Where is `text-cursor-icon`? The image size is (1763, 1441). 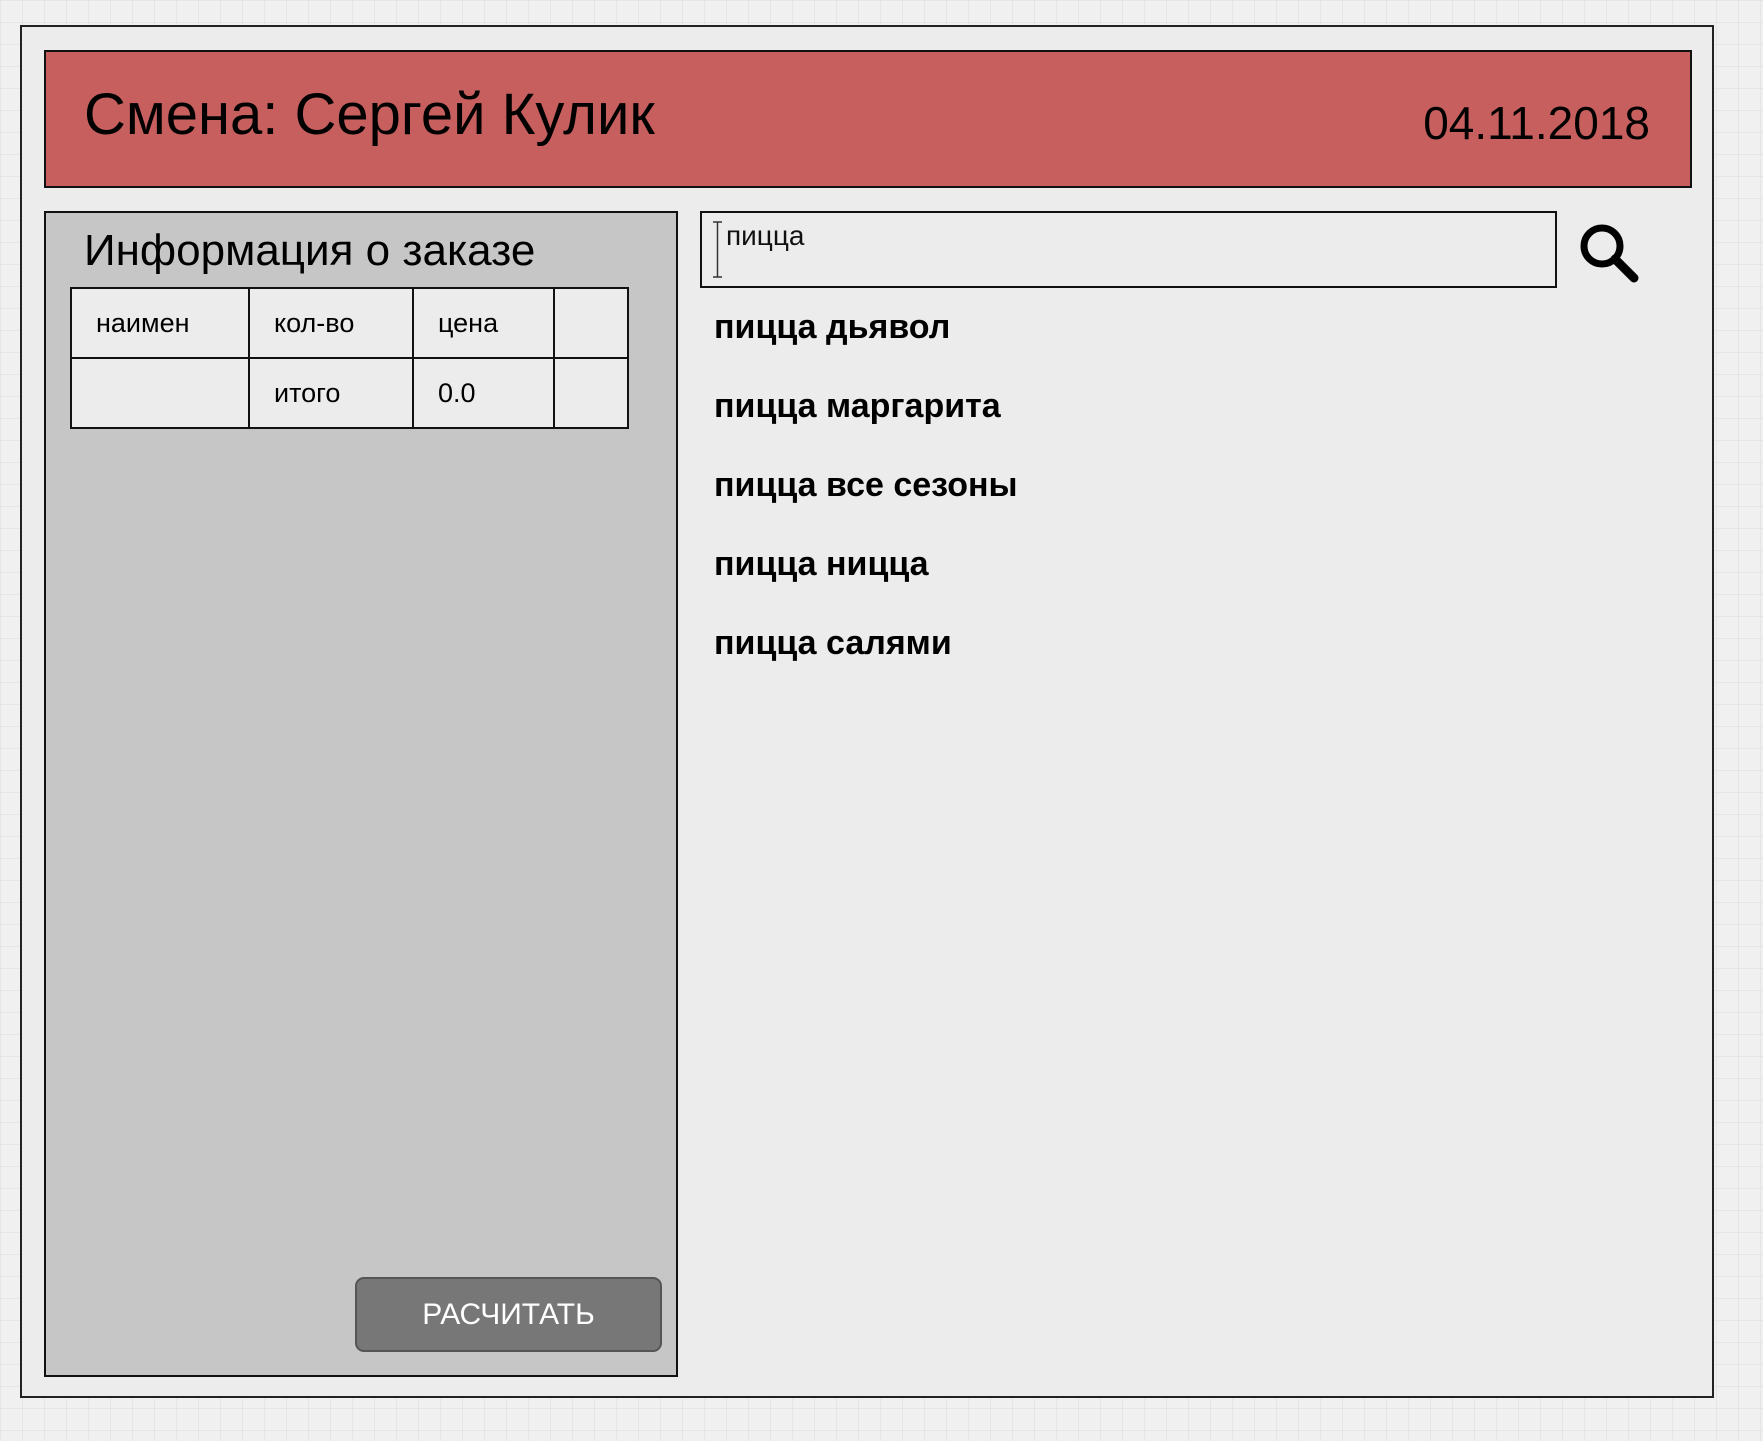 text-cursor-icon is located at coordinates (717, 249).